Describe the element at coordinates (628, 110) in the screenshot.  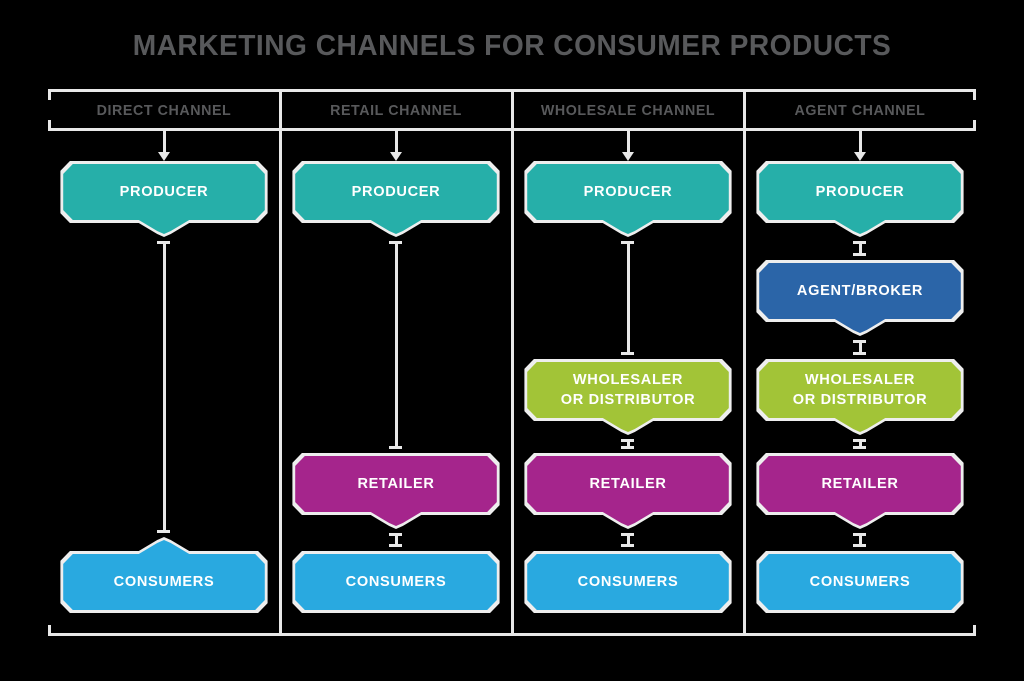
I see `column-header-wholesale: WHOLESALE CHANNEL` at that location.